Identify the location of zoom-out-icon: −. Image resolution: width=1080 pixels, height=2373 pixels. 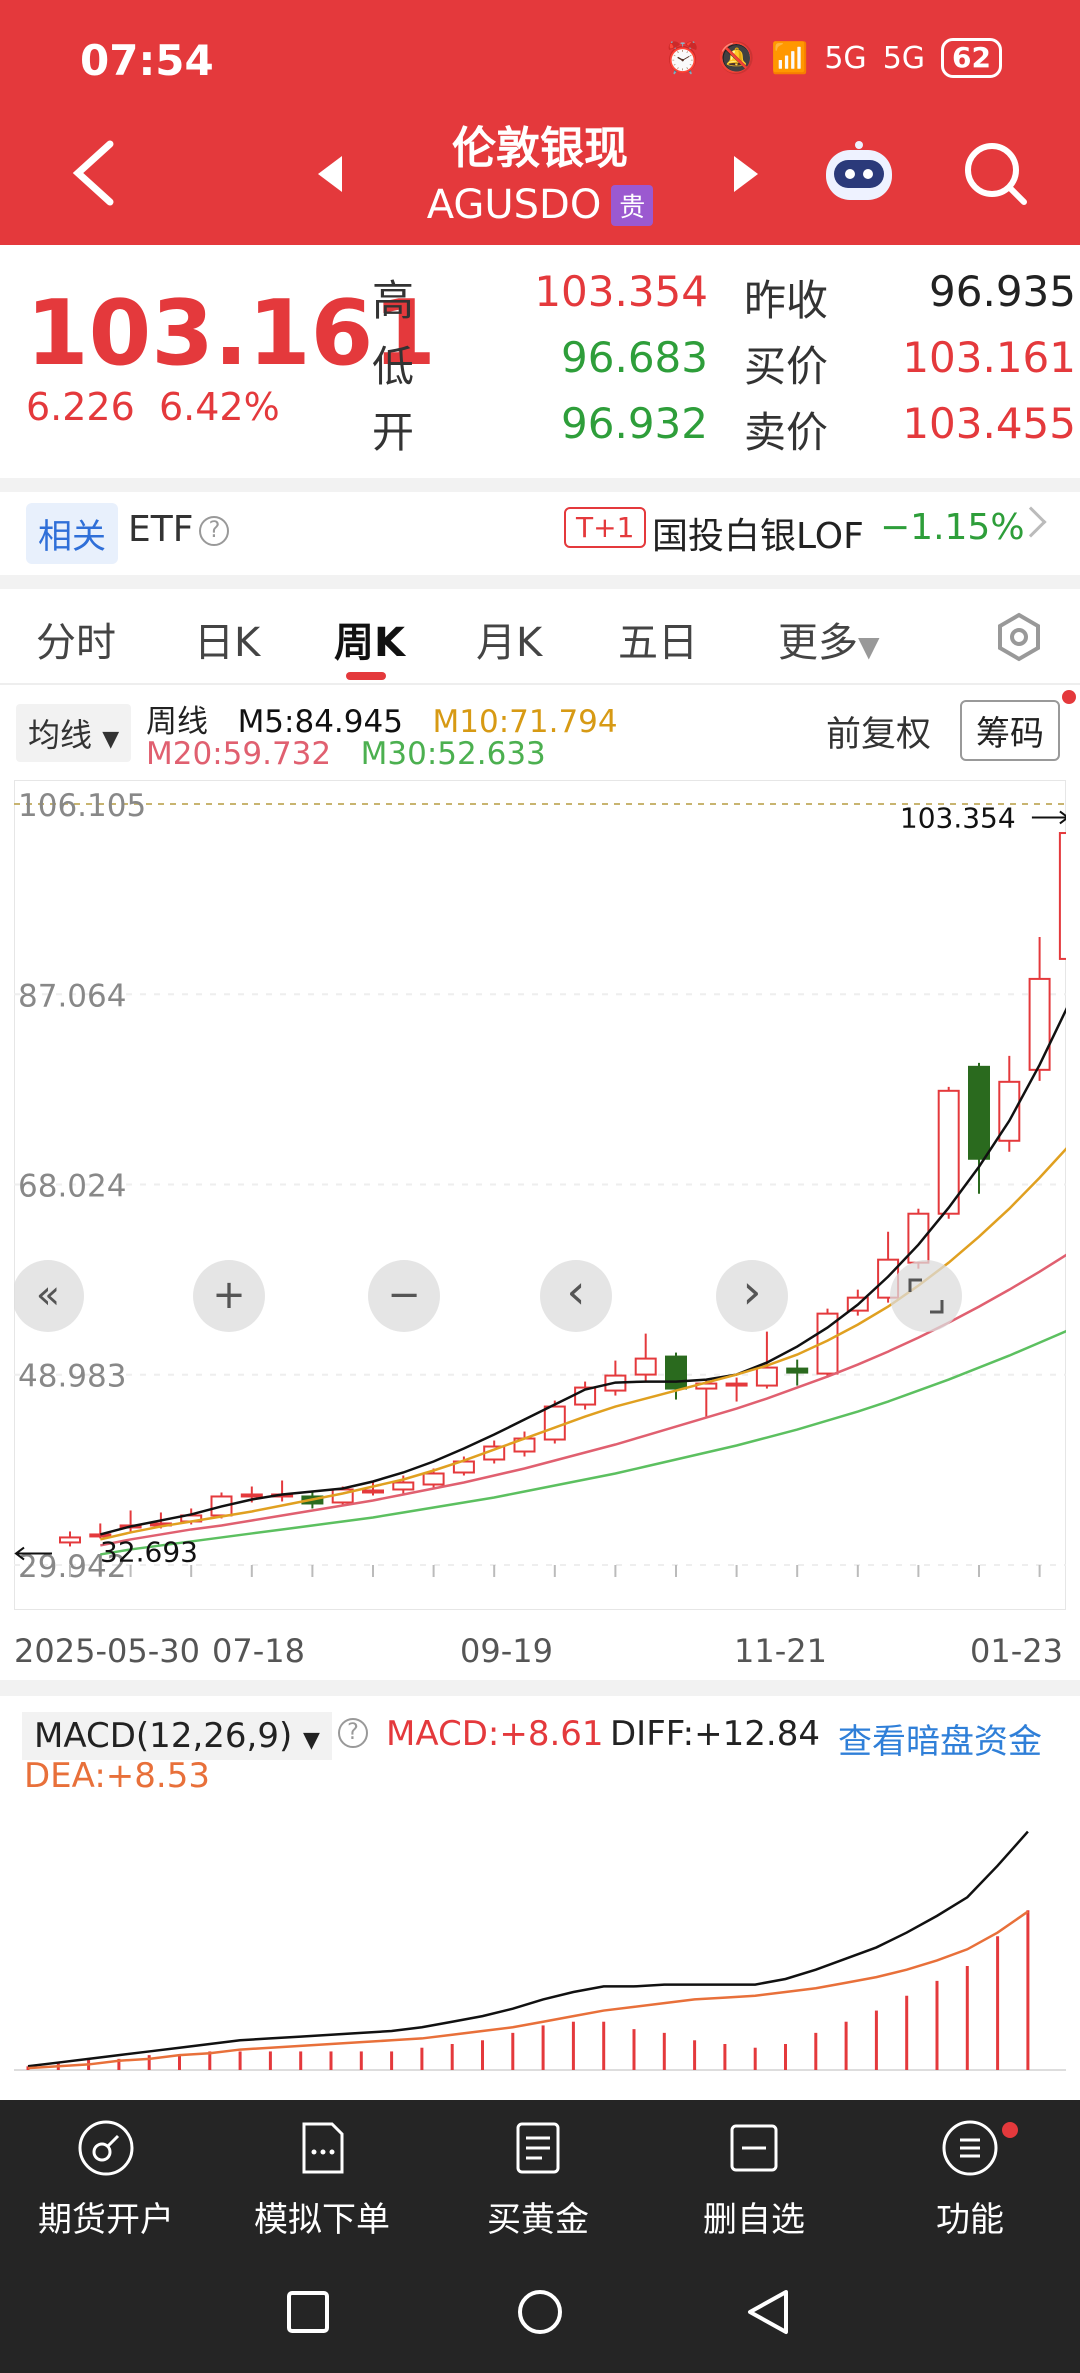
(404, 1295).